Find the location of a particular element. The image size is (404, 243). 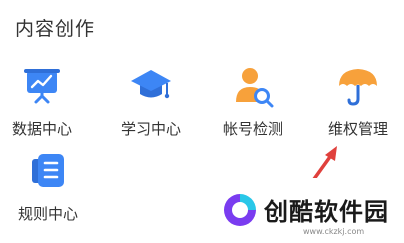

grid-item-account-check: 帐号检测 is located at coordinates (253, 101).